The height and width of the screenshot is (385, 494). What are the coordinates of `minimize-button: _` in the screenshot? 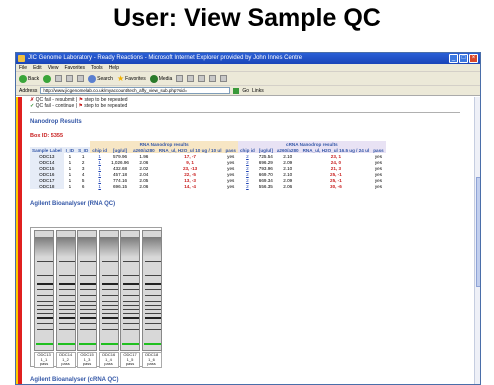 It's located at (453, 58).